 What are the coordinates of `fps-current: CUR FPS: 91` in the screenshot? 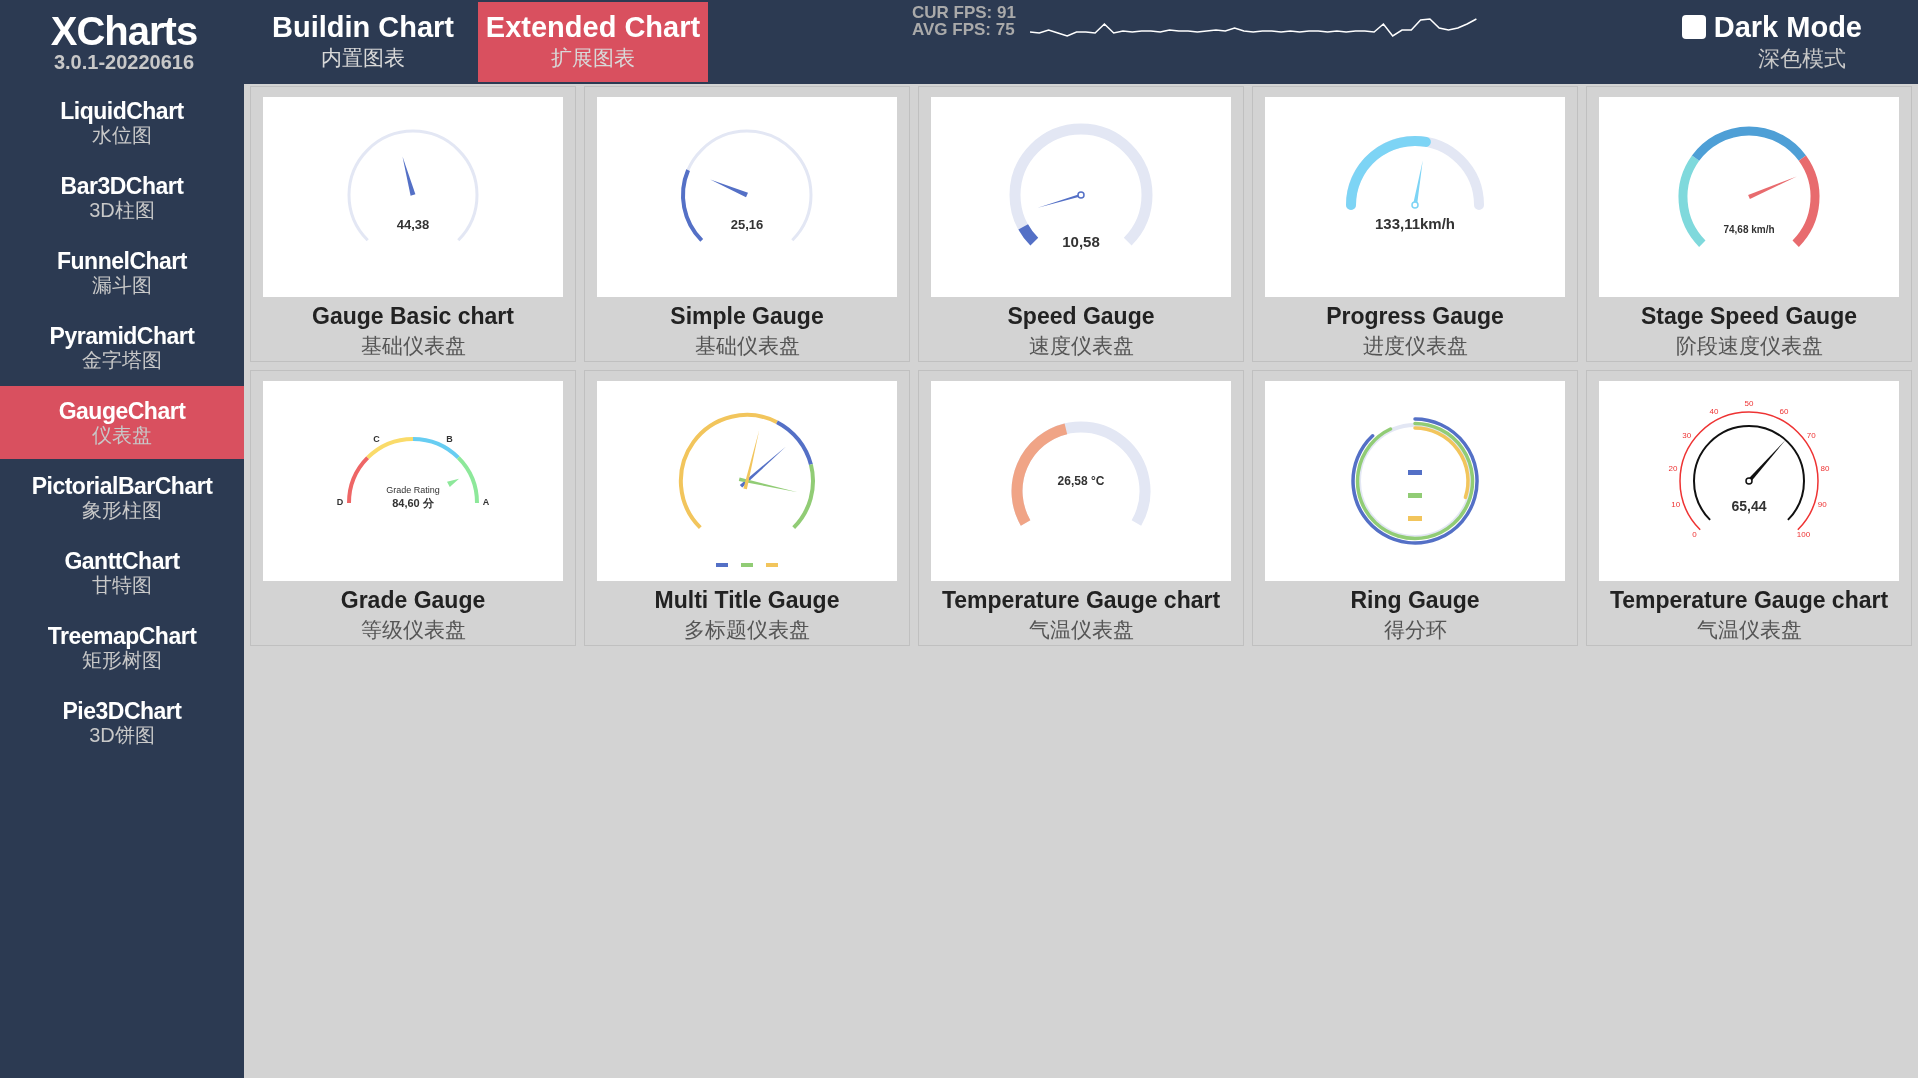 It's located at (964, 12).